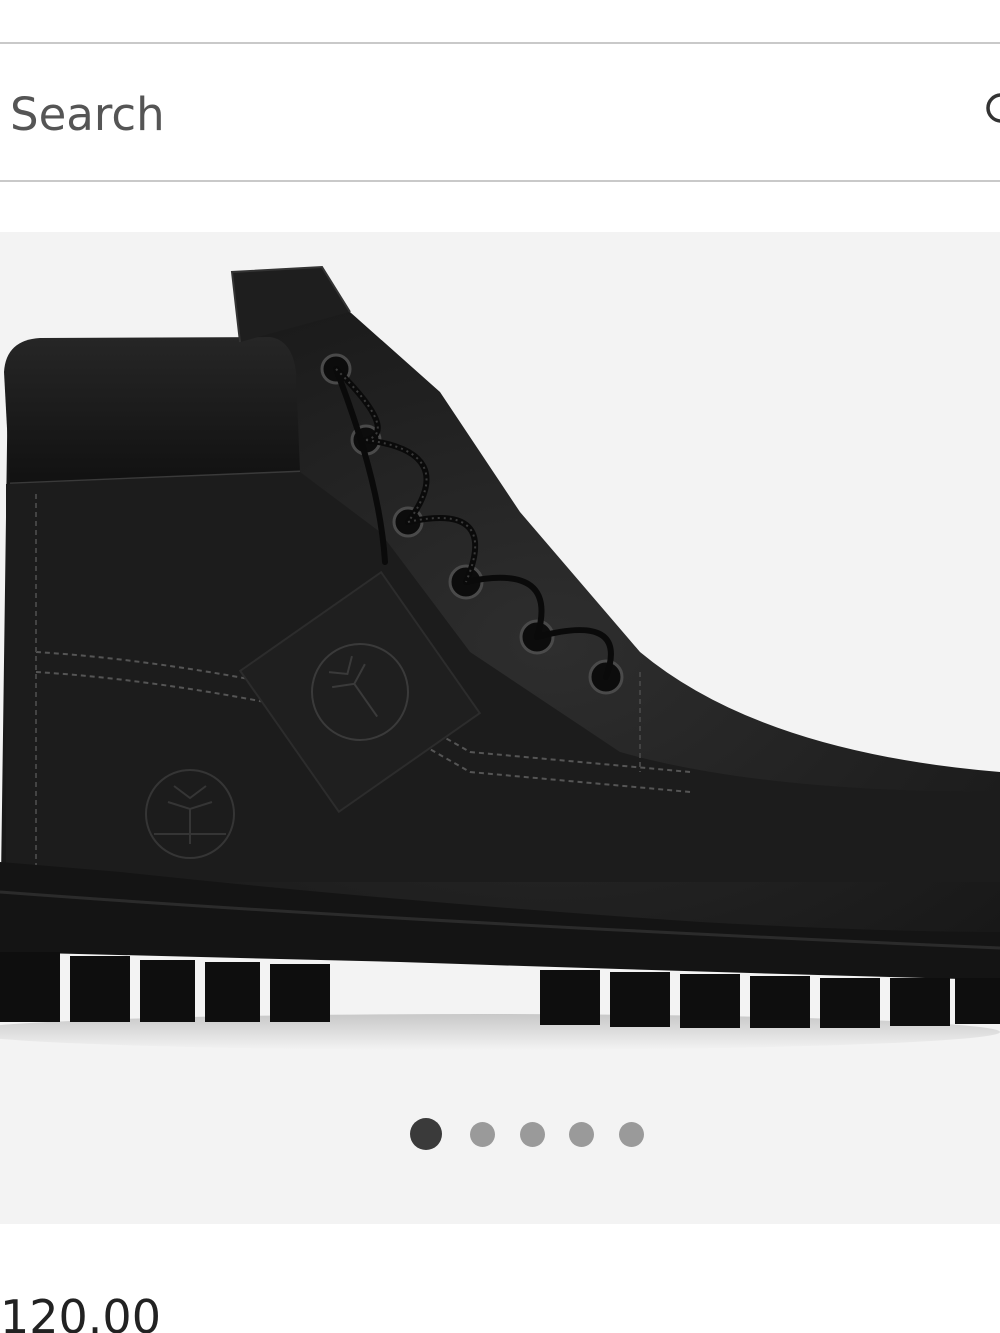  What do you see at coordinates (500, 1135) in the screenshot?
I see `carousel-dots` at bounding box center [500, 1135].